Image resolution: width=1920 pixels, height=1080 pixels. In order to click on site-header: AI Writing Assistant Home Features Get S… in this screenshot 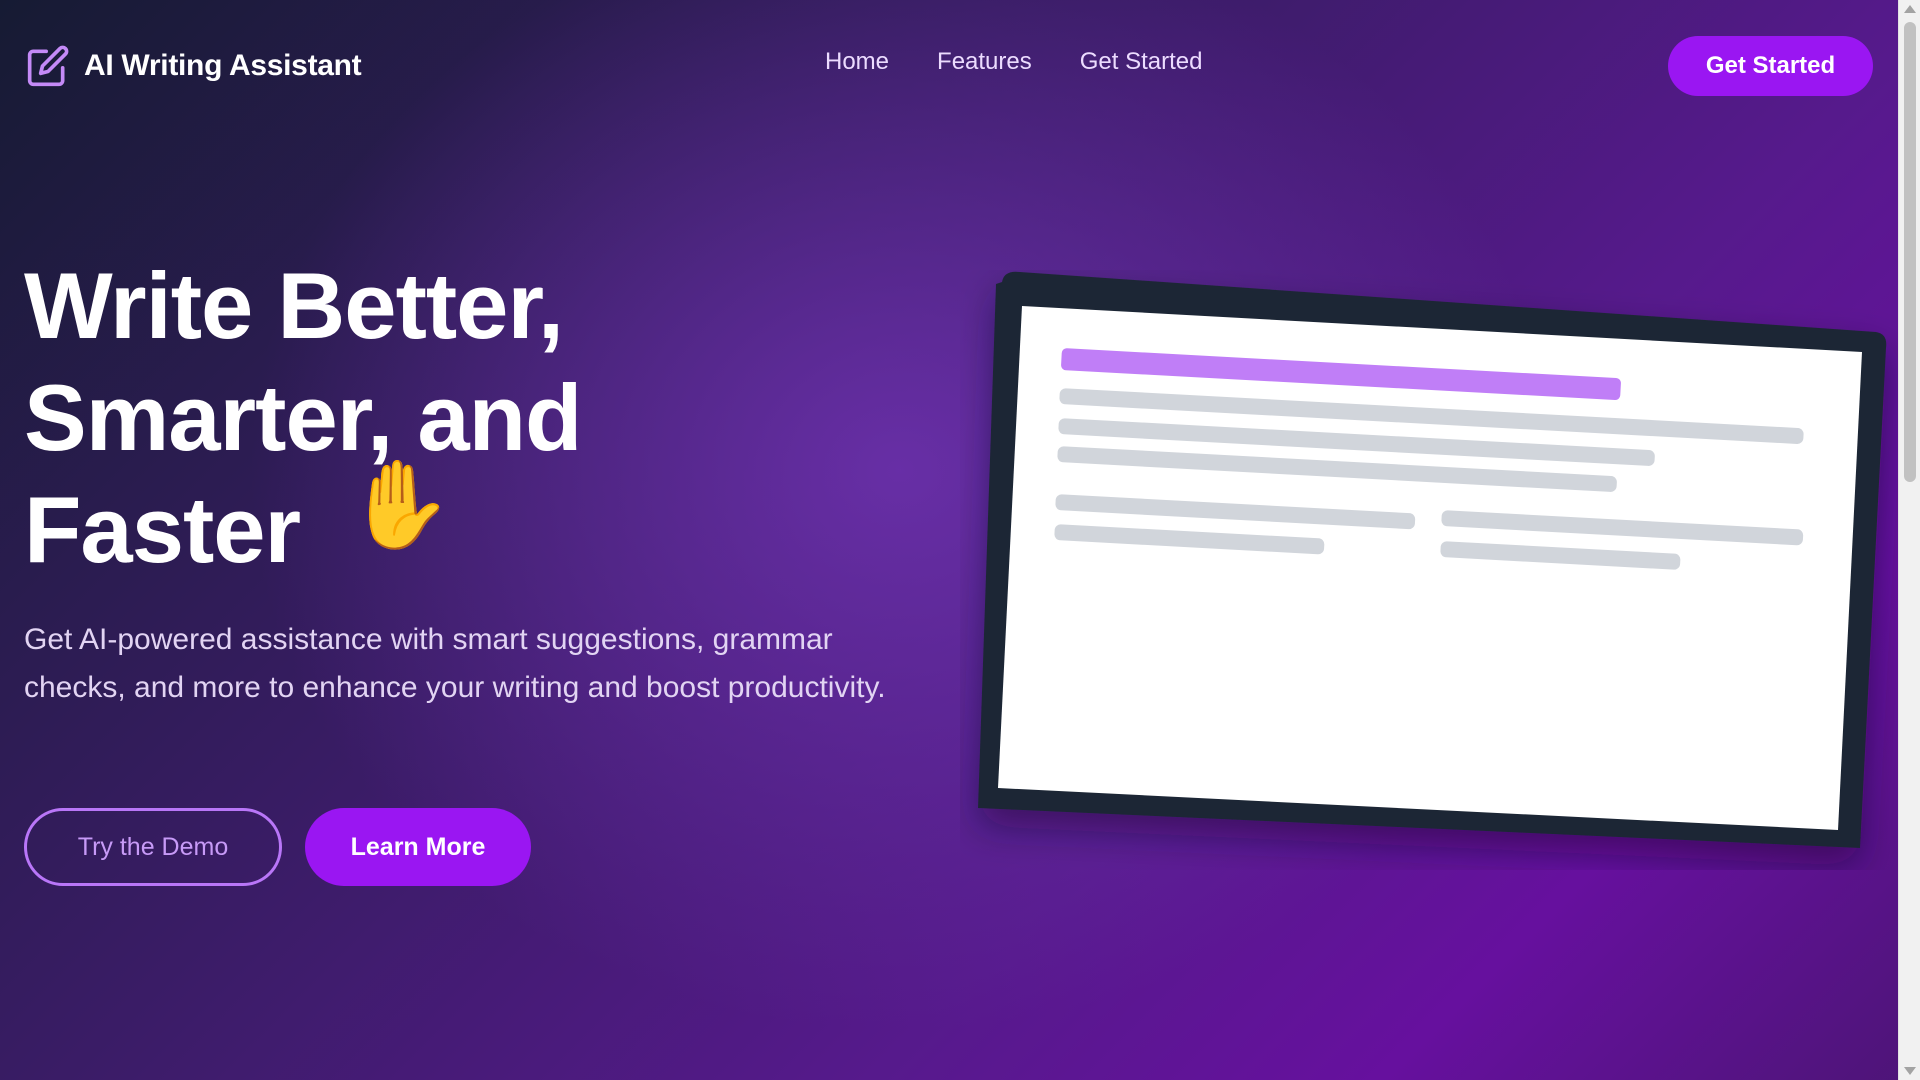, I will do `click(949, 66)`.